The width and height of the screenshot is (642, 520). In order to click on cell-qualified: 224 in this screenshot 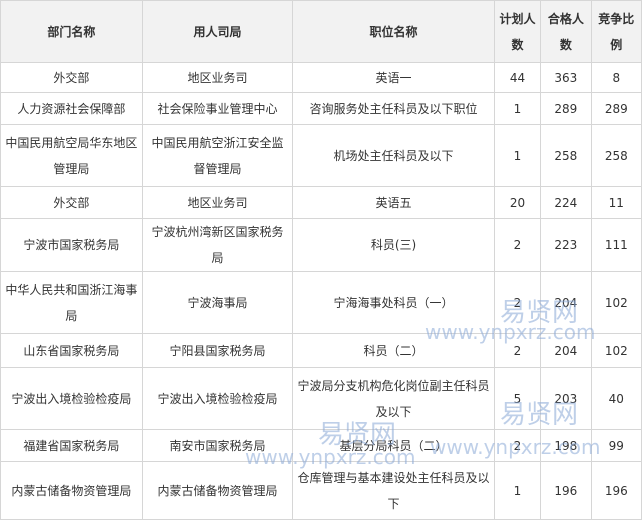, I will do `click(566, 202)`.